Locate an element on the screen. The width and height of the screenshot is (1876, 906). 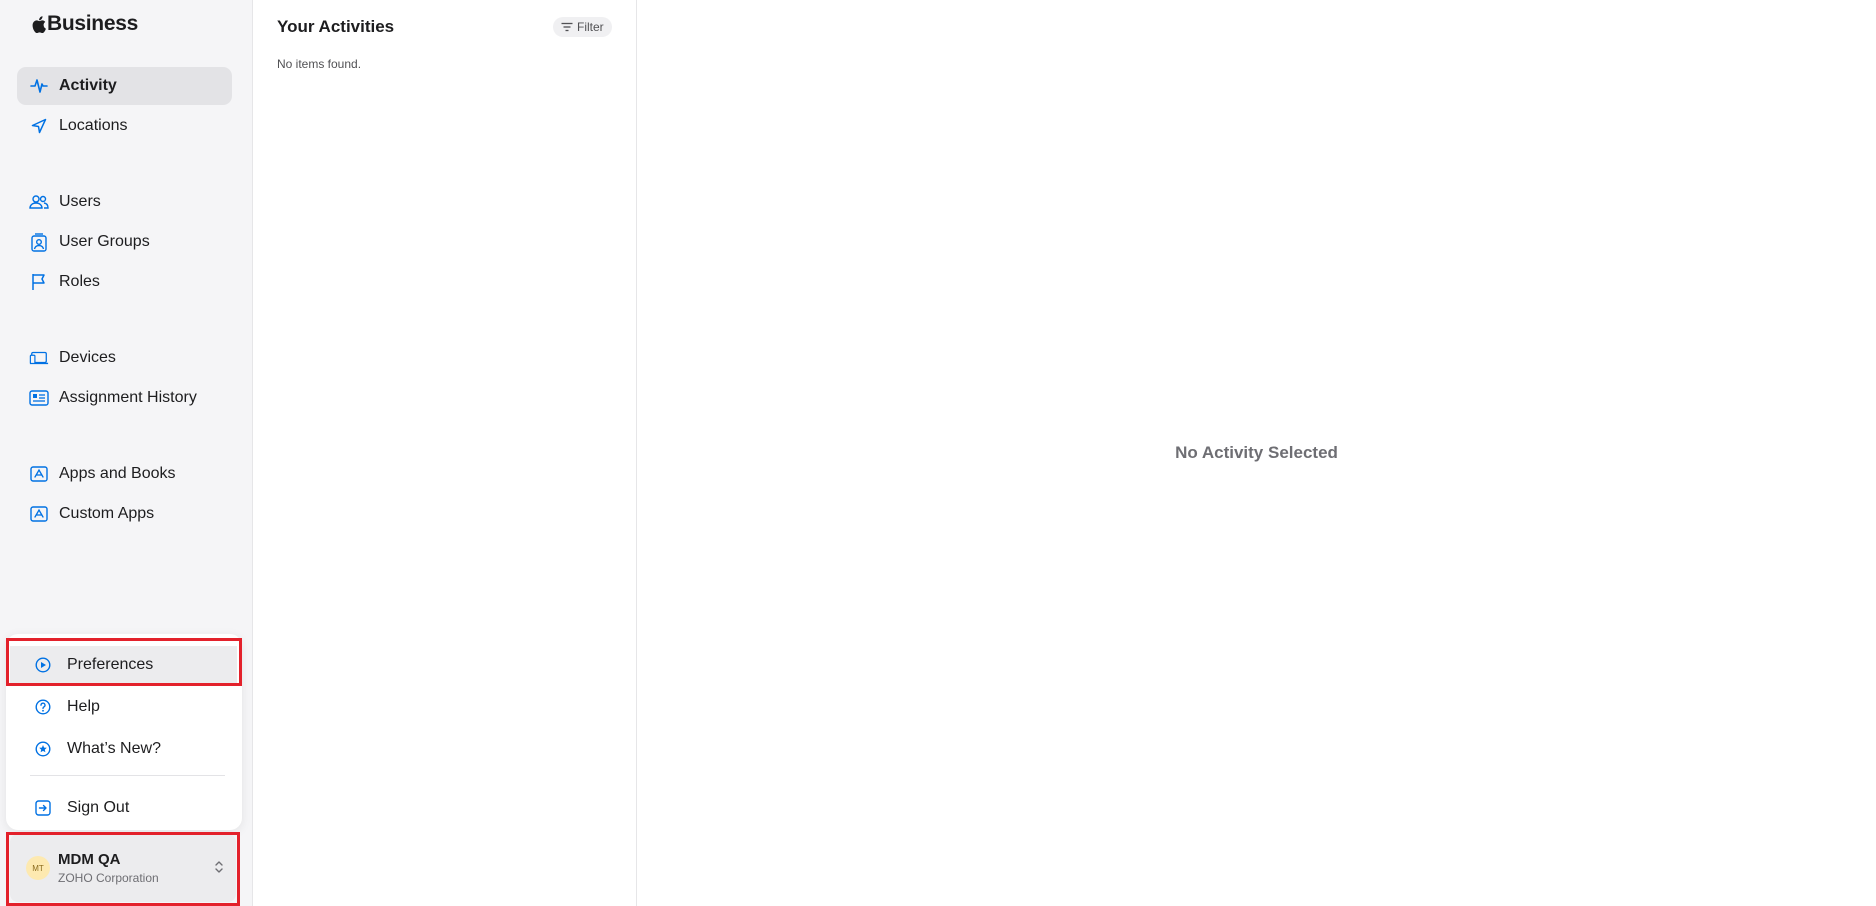
account-name: MDM QA is located at coordinates (89, 859).